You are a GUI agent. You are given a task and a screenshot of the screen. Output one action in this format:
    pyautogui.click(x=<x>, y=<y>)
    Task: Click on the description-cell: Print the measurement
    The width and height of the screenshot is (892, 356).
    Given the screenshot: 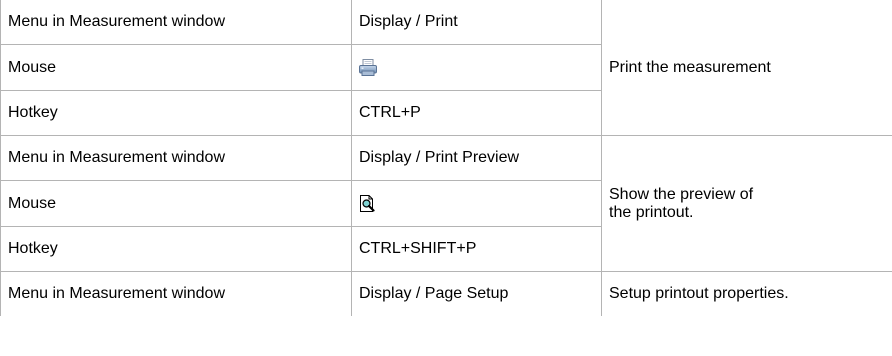 What is the action you would take?
    pyautogui.click(x=746, y=68)
    